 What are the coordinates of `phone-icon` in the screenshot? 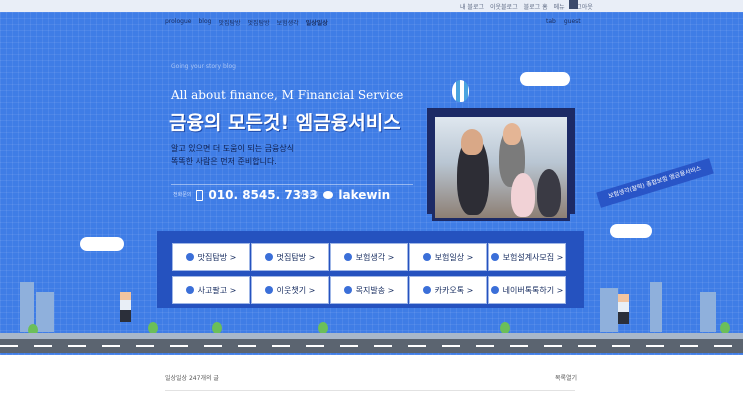 It's located at (200, 195).